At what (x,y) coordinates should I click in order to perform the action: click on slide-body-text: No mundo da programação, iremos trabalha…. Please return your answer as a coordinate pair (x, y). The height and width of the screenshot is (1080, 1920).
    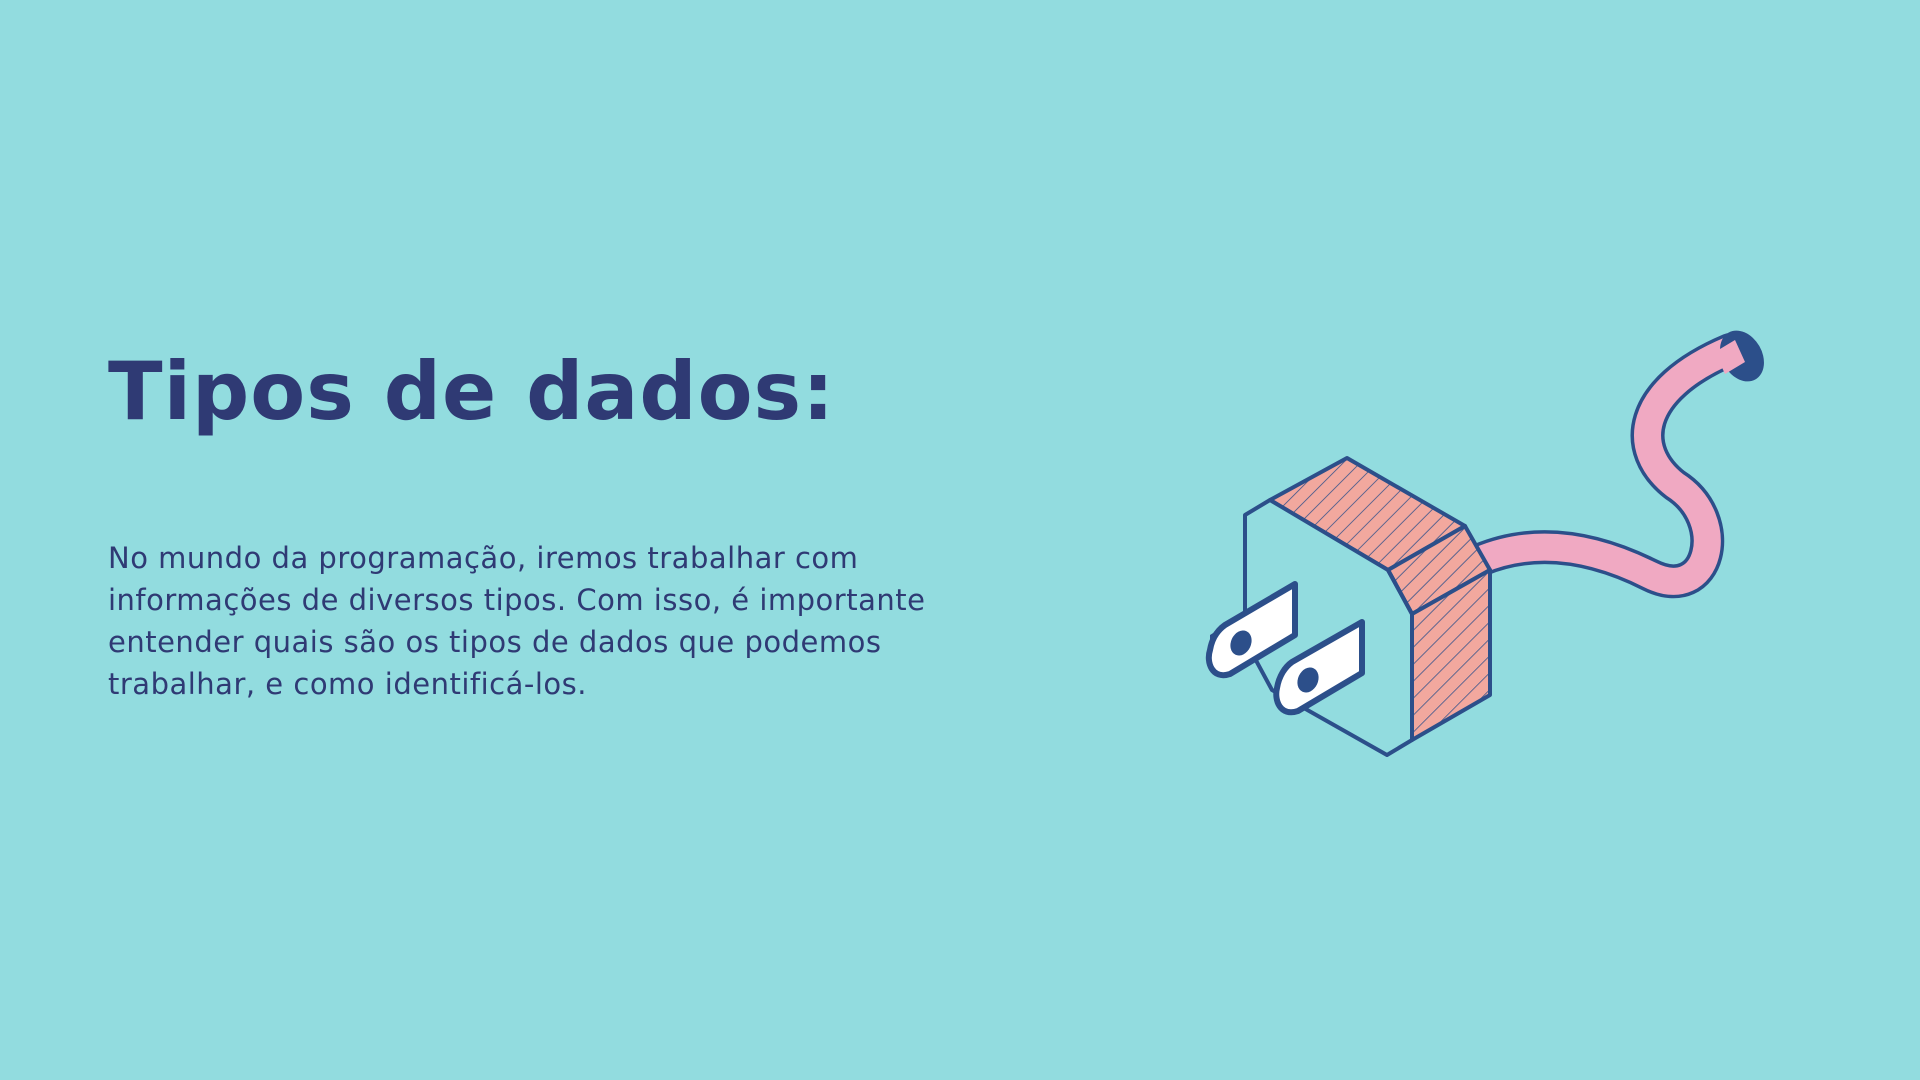
    Looking at the image, I should click on (517, 621).